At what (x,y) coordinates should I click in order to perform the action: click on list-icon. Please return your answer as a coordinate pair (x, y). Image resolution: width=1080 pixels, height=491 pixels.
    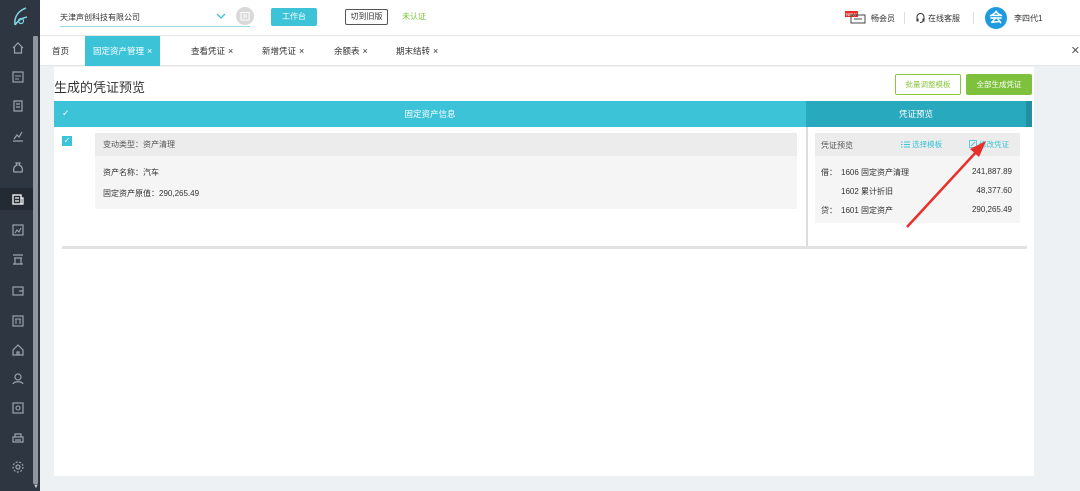
    Looking at the image, I should click on (905, 144).